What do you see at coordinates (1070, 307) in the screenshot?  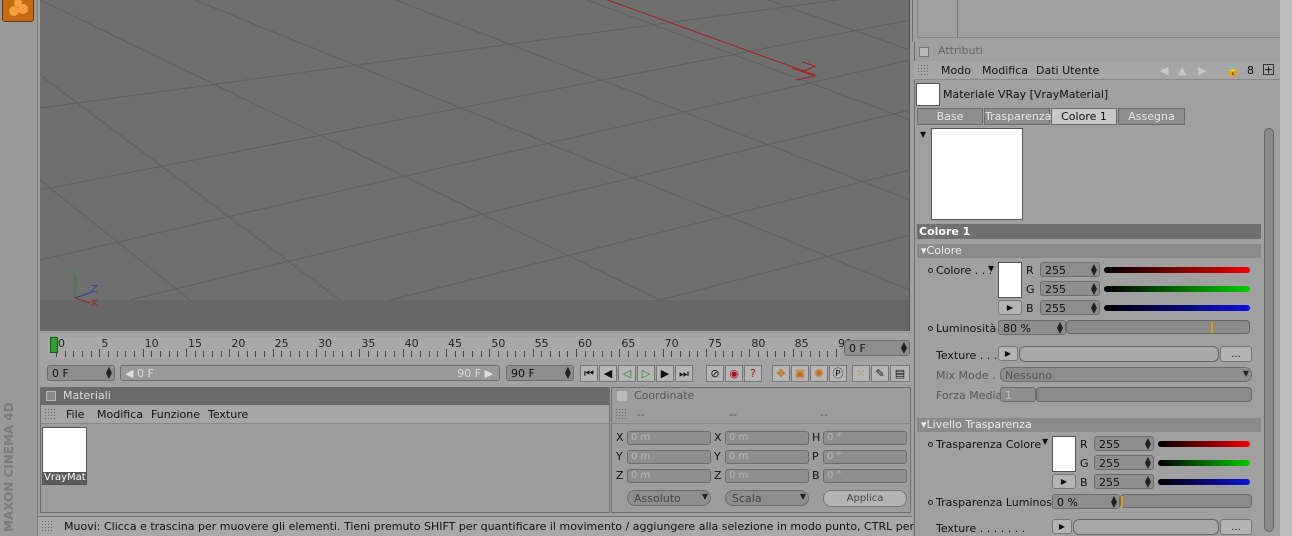 I see `b-field: 255 ▲ ▼` at bounding box center [1070, 307].